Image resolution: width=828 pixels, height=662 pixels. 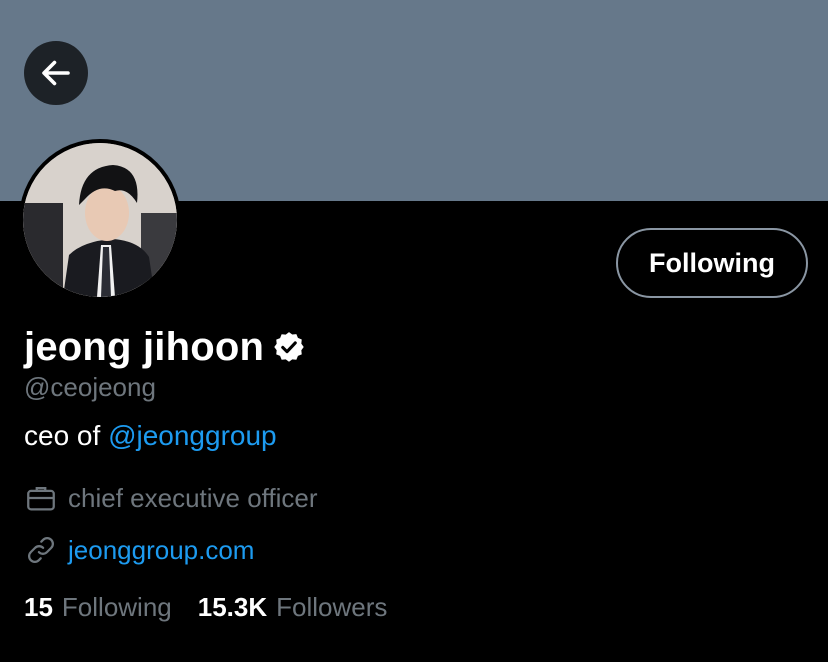 I want to click on job-label: chief executive officer, so click(x=193, y=497).